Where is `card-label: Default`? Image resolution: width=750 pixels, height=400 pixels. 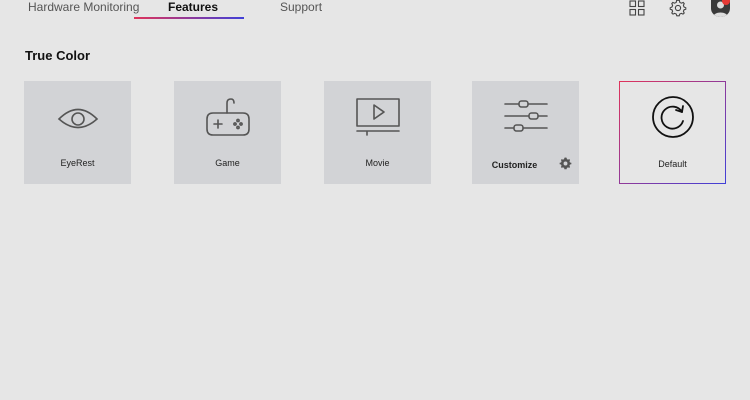
card-label: Default is located at coordinates (672, 164).